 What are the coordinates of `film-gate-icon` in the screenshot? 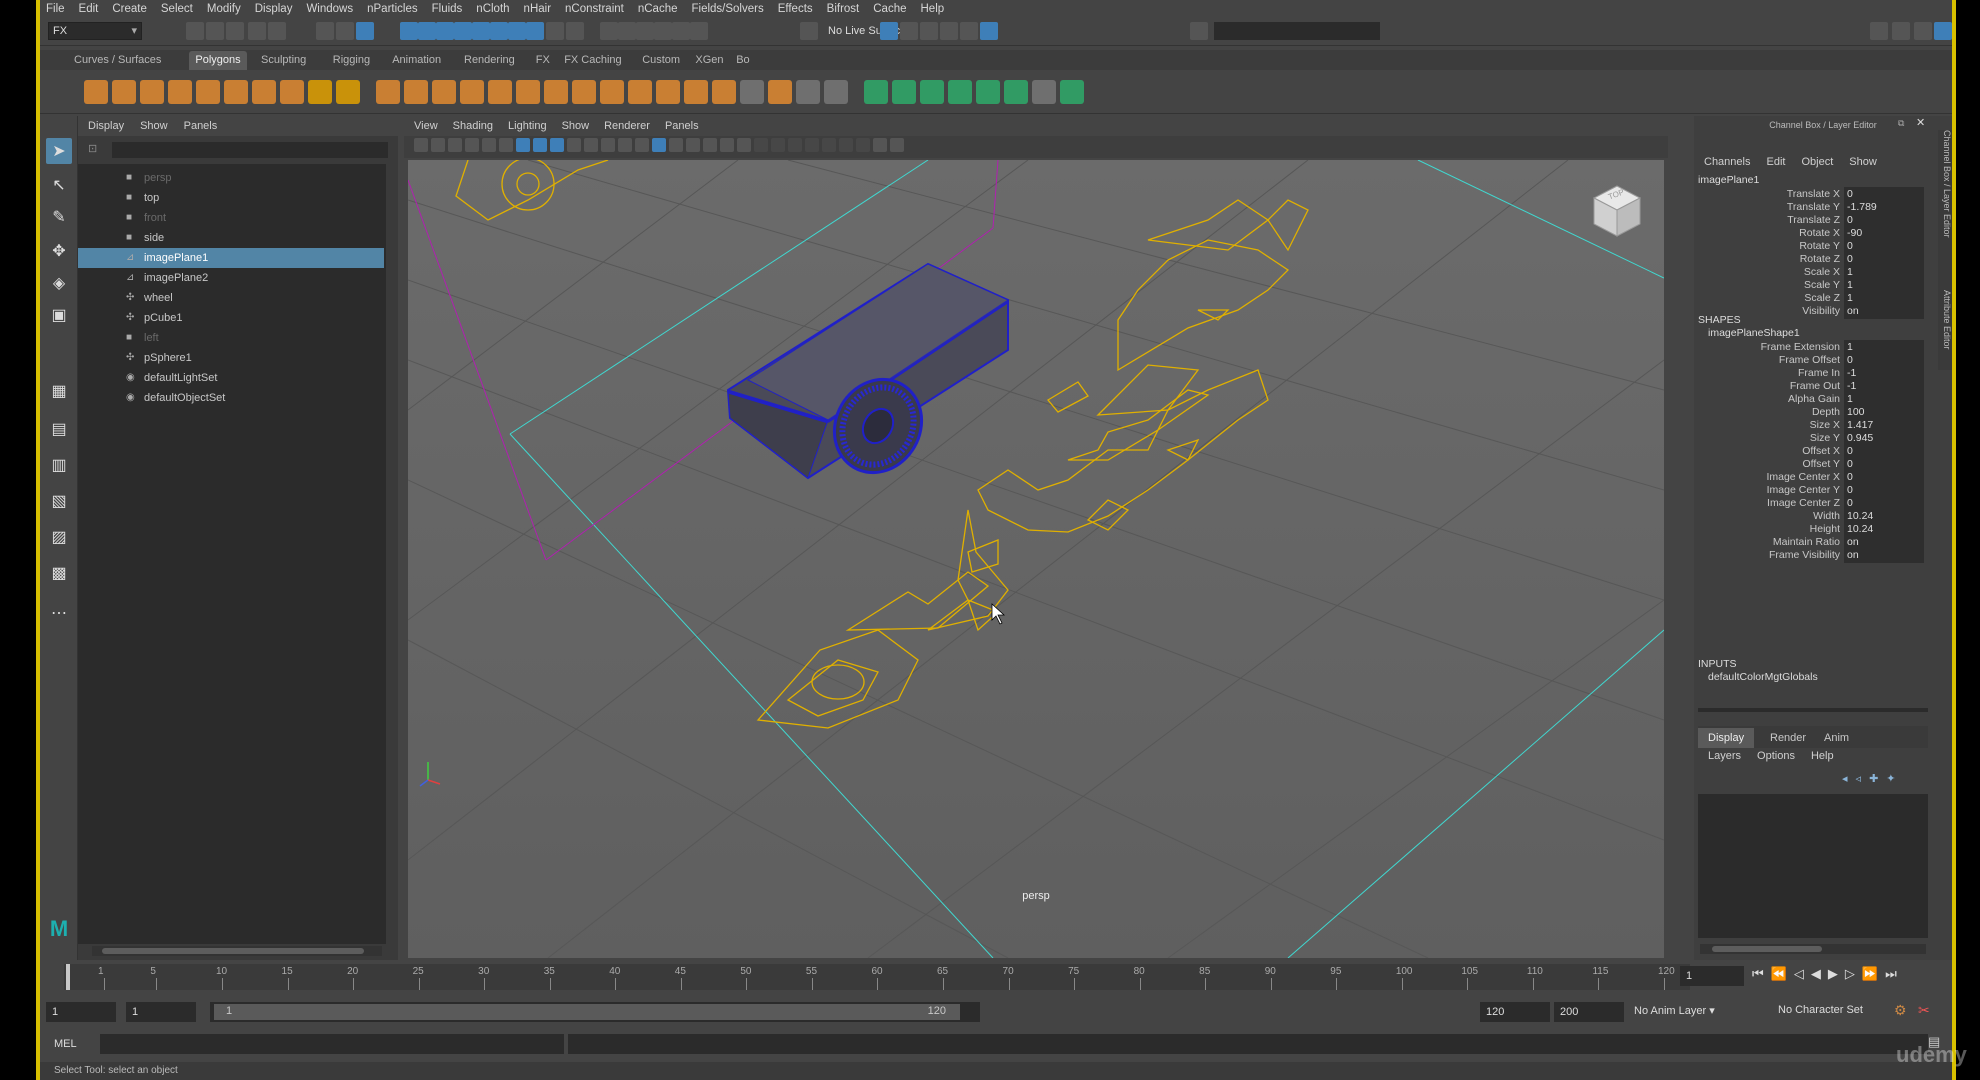 It's located at (540, 145).